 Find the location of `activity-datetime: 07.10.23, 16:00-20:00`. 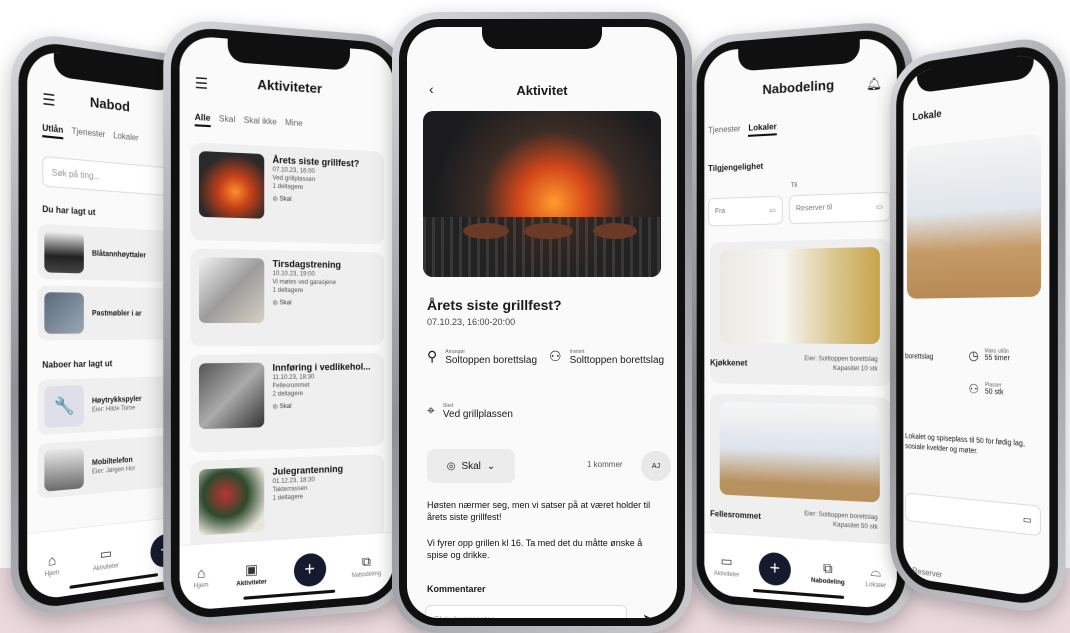

activity-datetime: 07.10.23, 16:00-20:00 is located at coordinates (471, 322).